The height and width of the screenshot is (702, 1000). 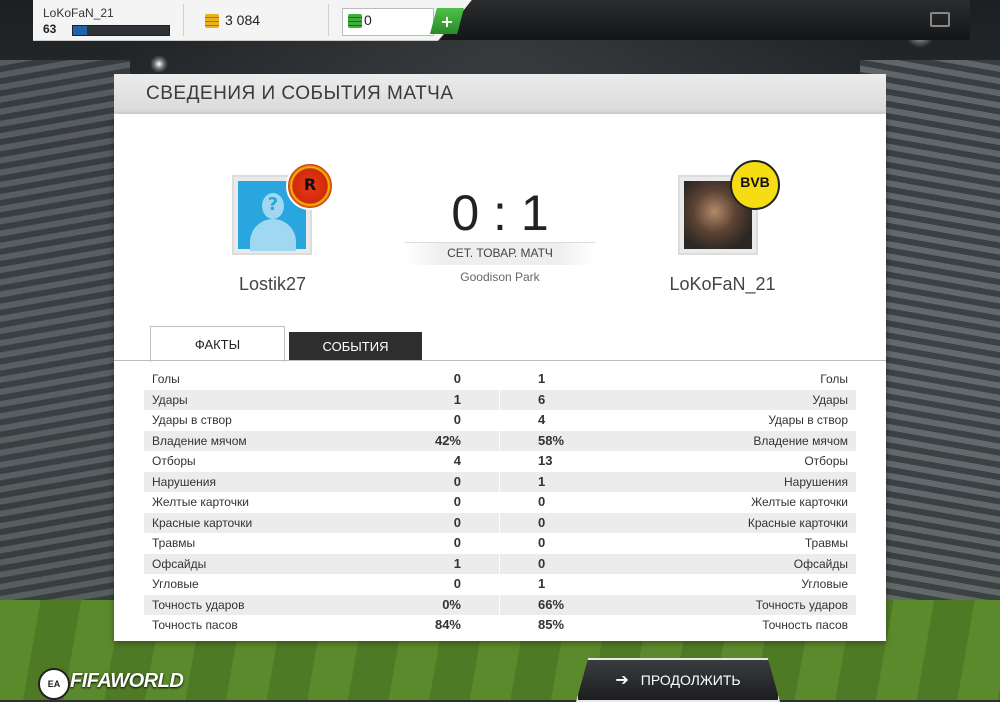 What do you see at coordinates (166, 379) in the screenshot?
I see `stat-label-home: Голы` at bounding box center [166, 379].